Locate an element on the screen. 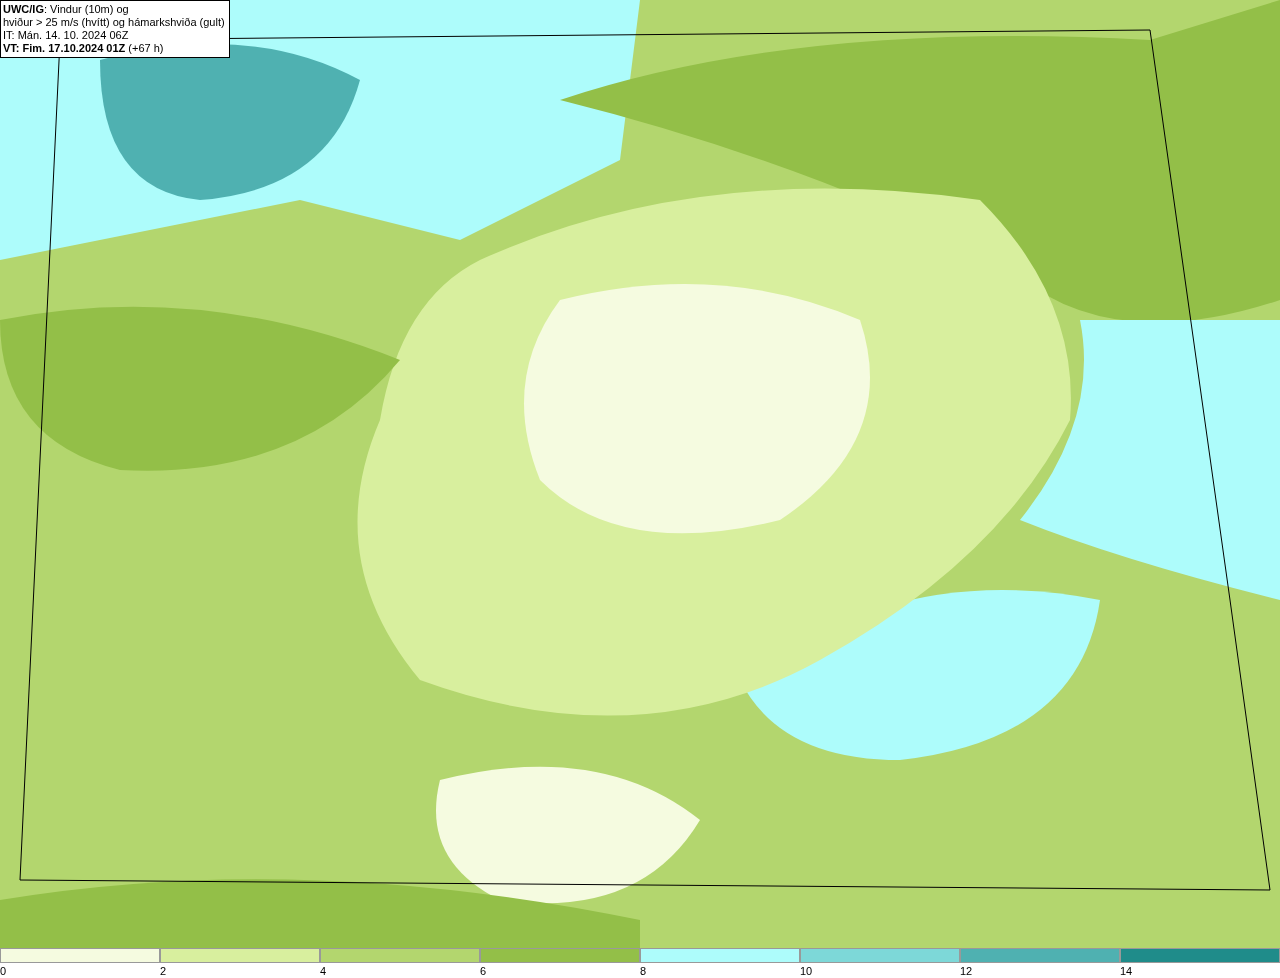 Image resolution: width=1280 pixels, height=978 pixels. legend-label: 4 is located at coordinates (323, 970).